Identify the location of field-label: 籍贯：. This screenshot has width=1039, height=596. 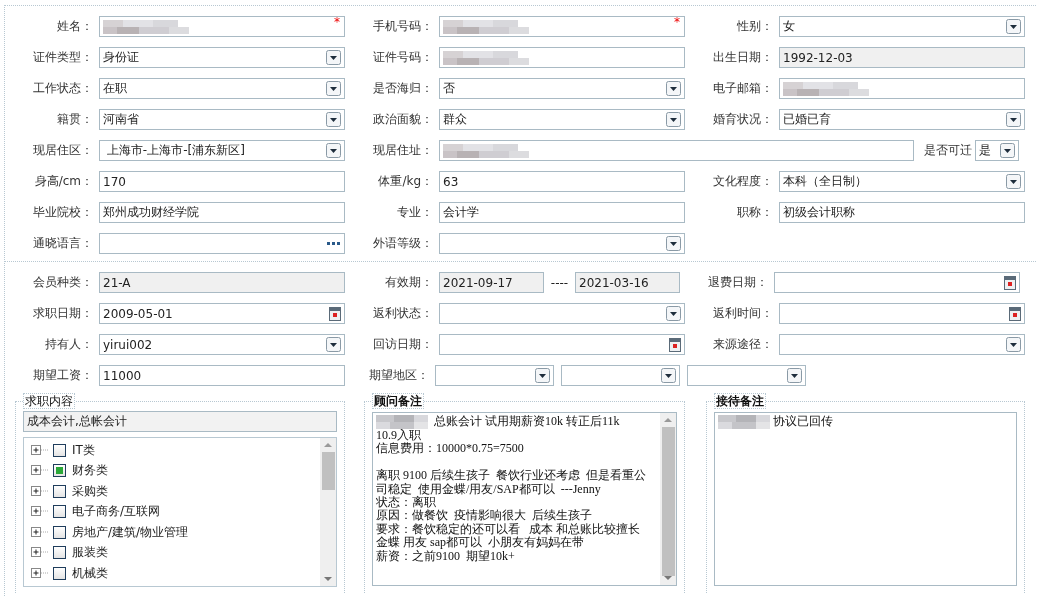
(75, 119).